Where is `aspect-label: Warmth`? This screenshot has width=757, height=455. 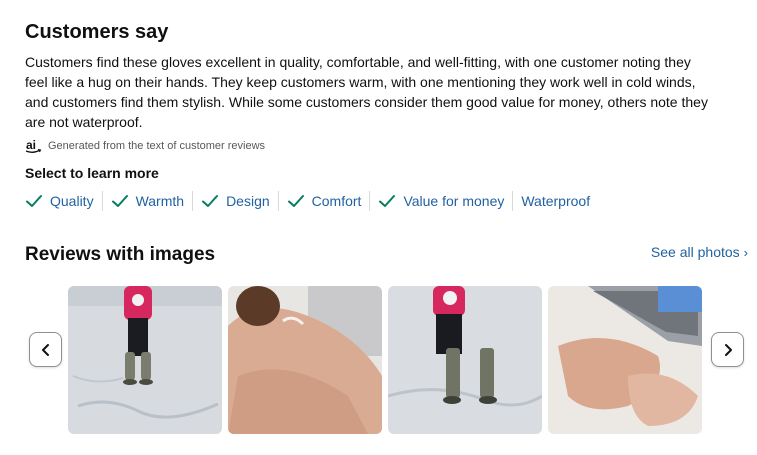 aspect-label: Warmth is located at coordinates (160, 201).